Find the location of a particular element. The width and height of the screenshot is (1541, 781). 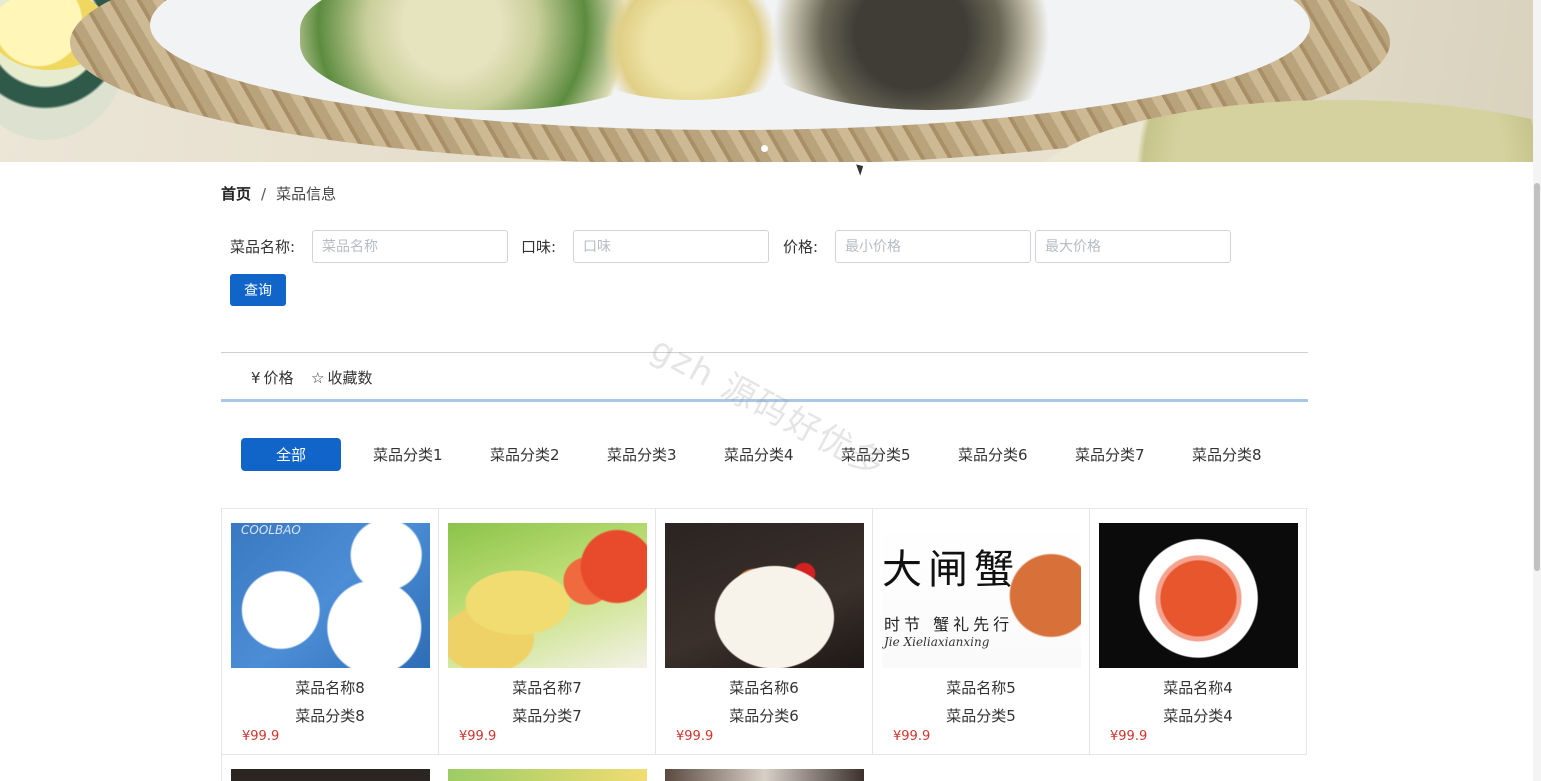

dish-card: COOLBAO 菜品名称8 菜品分类8 ¥99.9 is located at coordinates (330, 632).